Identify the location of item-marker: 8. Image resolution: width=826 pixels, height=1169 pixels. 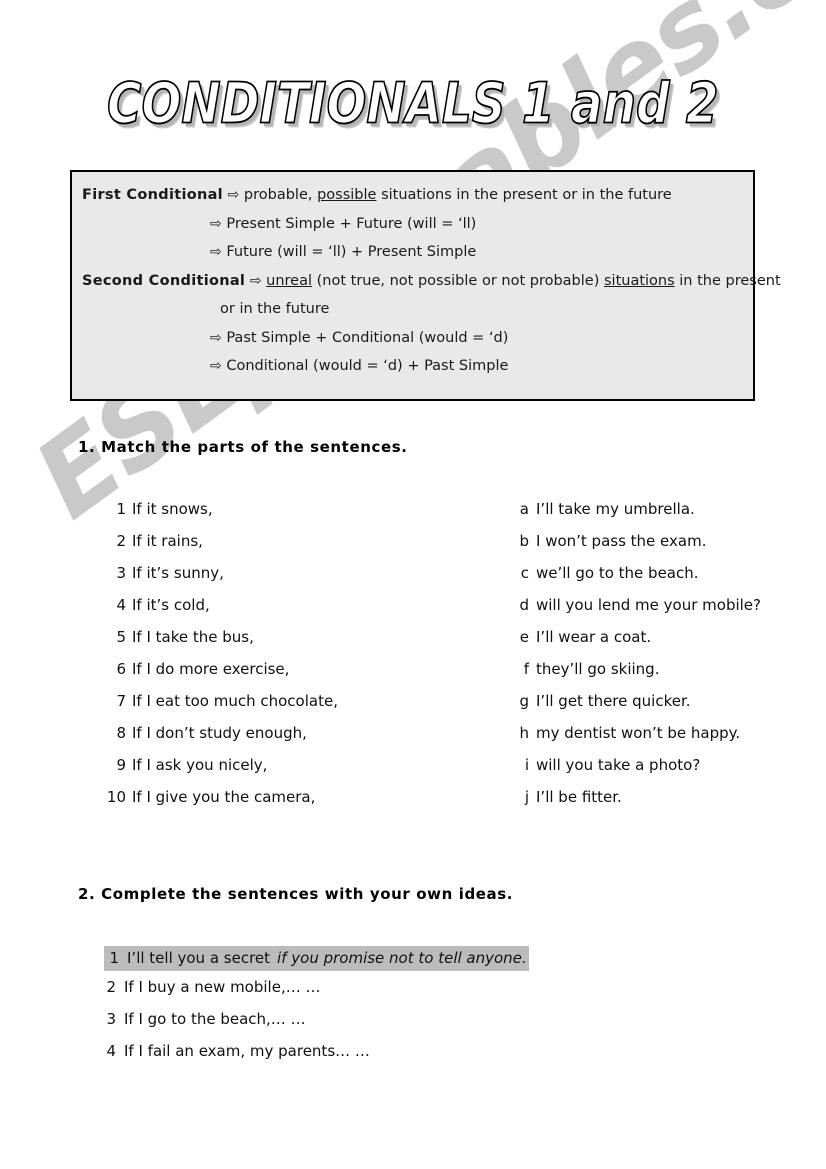
(121, 733).